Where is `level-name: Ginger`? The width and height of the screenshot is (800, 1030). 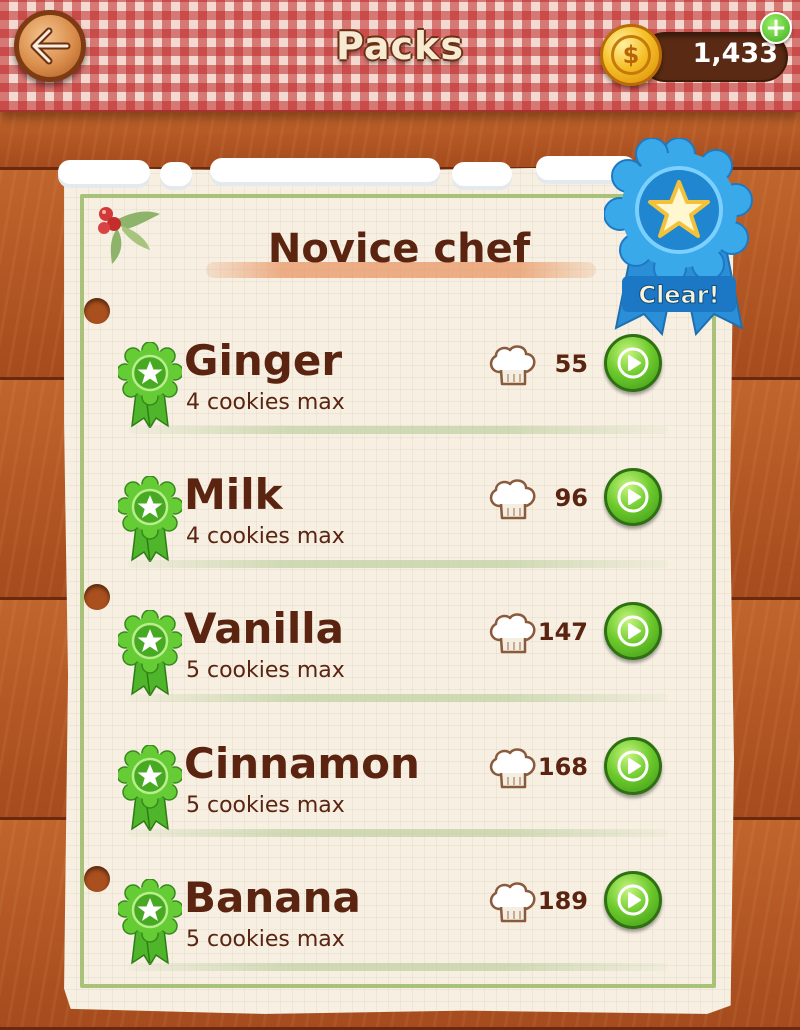 level-name: Ginger is located at coordinates (263, 360).